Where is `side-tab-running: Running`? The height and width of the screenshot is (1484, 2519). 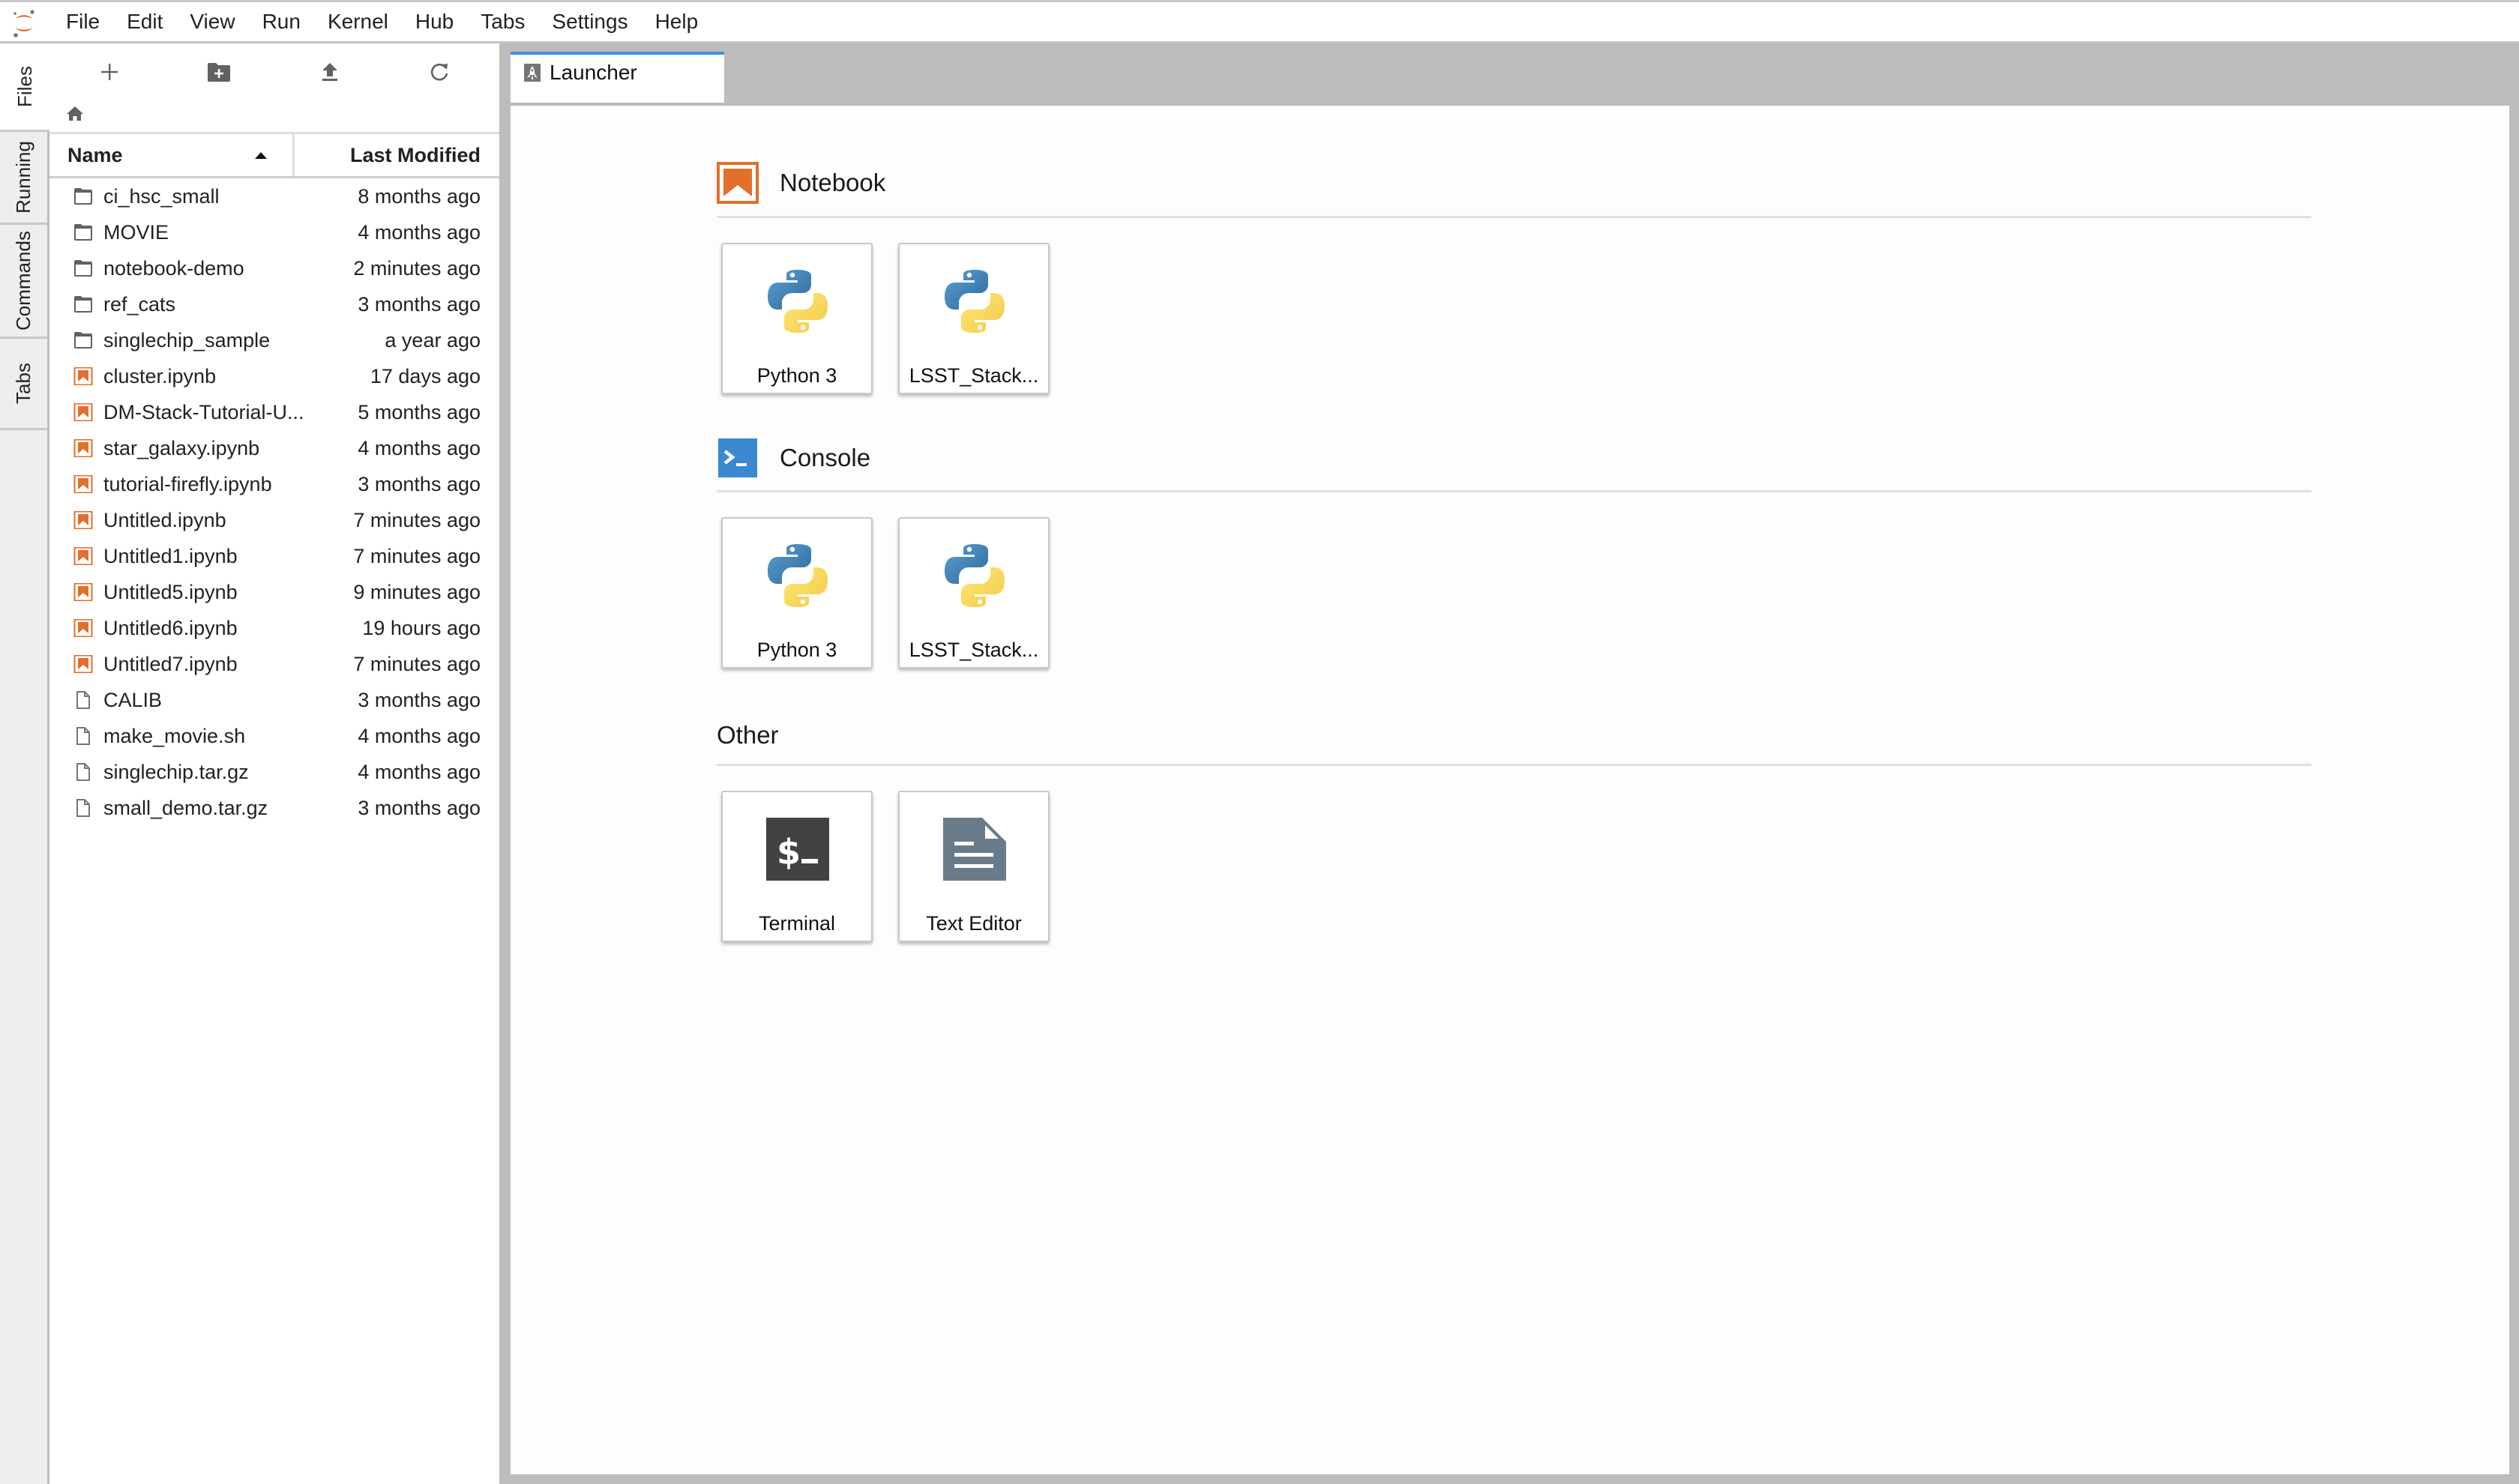 side-tab-running: Running is located at coordinates (23, 178).